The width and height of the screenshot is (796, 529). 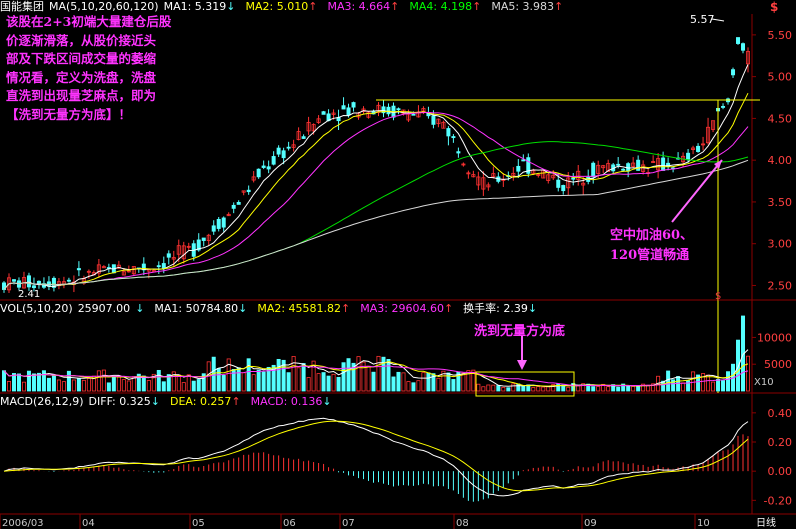 What do you see at coordinates (29, 294) in the screenshot?
I see `low-label: 2.41` at bounding box center [29, 294].